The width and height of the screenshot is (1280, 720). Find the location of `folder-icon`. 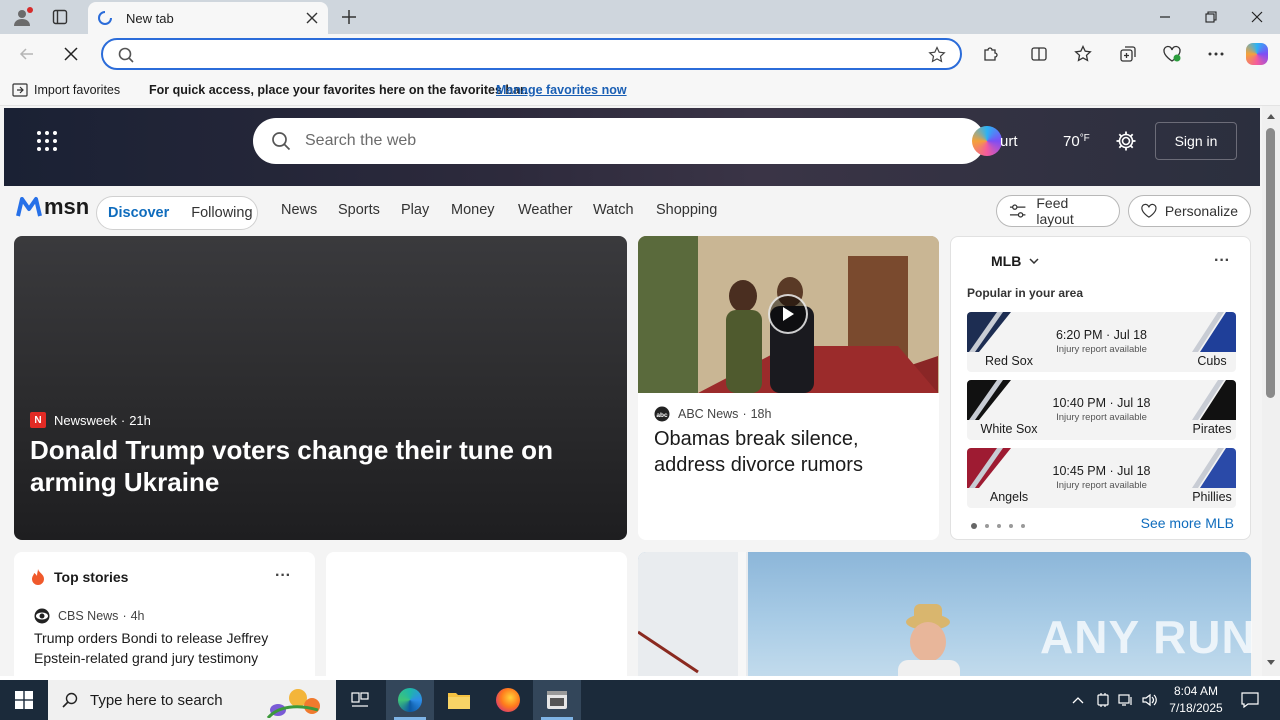

folder-icon is located at coordinates (459, 701).